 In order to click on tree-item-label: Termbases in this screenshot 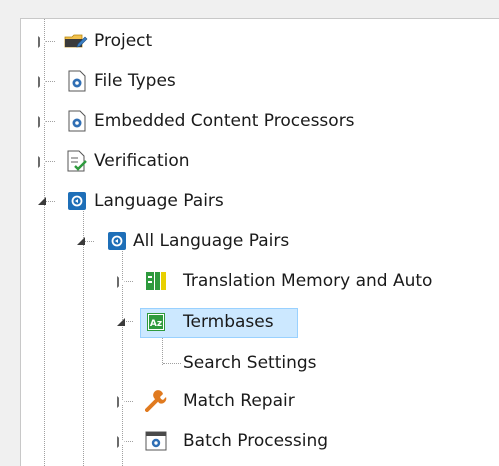, I will do `click(228, 322)`.